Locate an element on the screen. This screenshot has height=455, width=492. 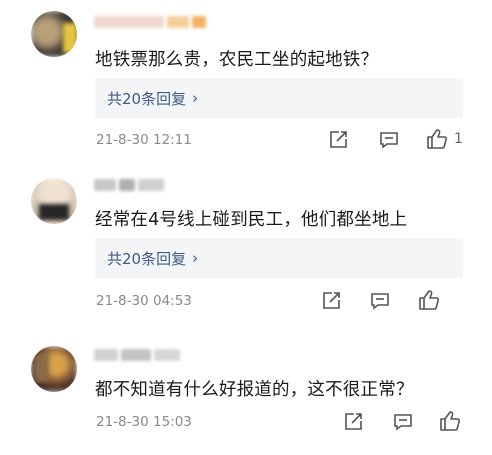
comment-timestamp: 21-8-30 15:03 is located at coordinates (144, 422).